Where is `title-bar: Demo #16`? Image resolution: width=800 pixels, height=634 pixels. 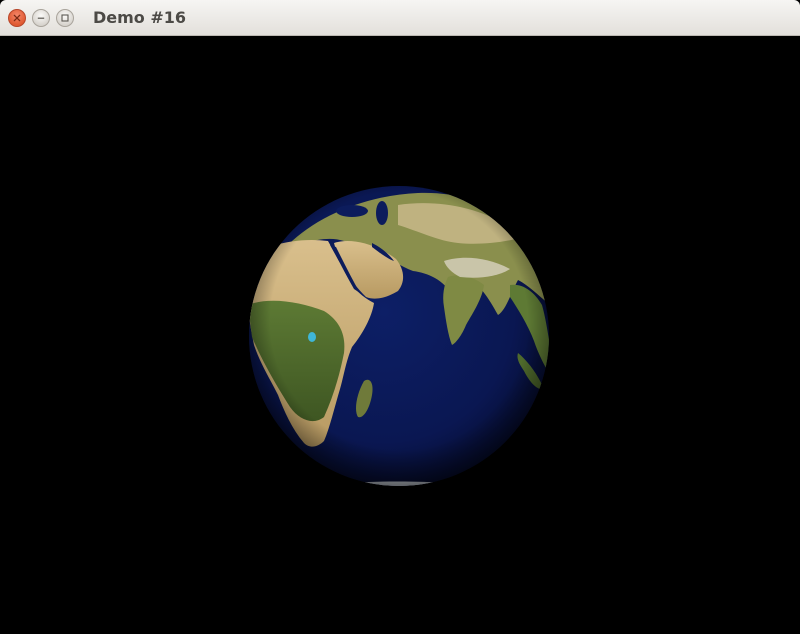 title-bar: Demo #16 is located at coordinates (400, 18).